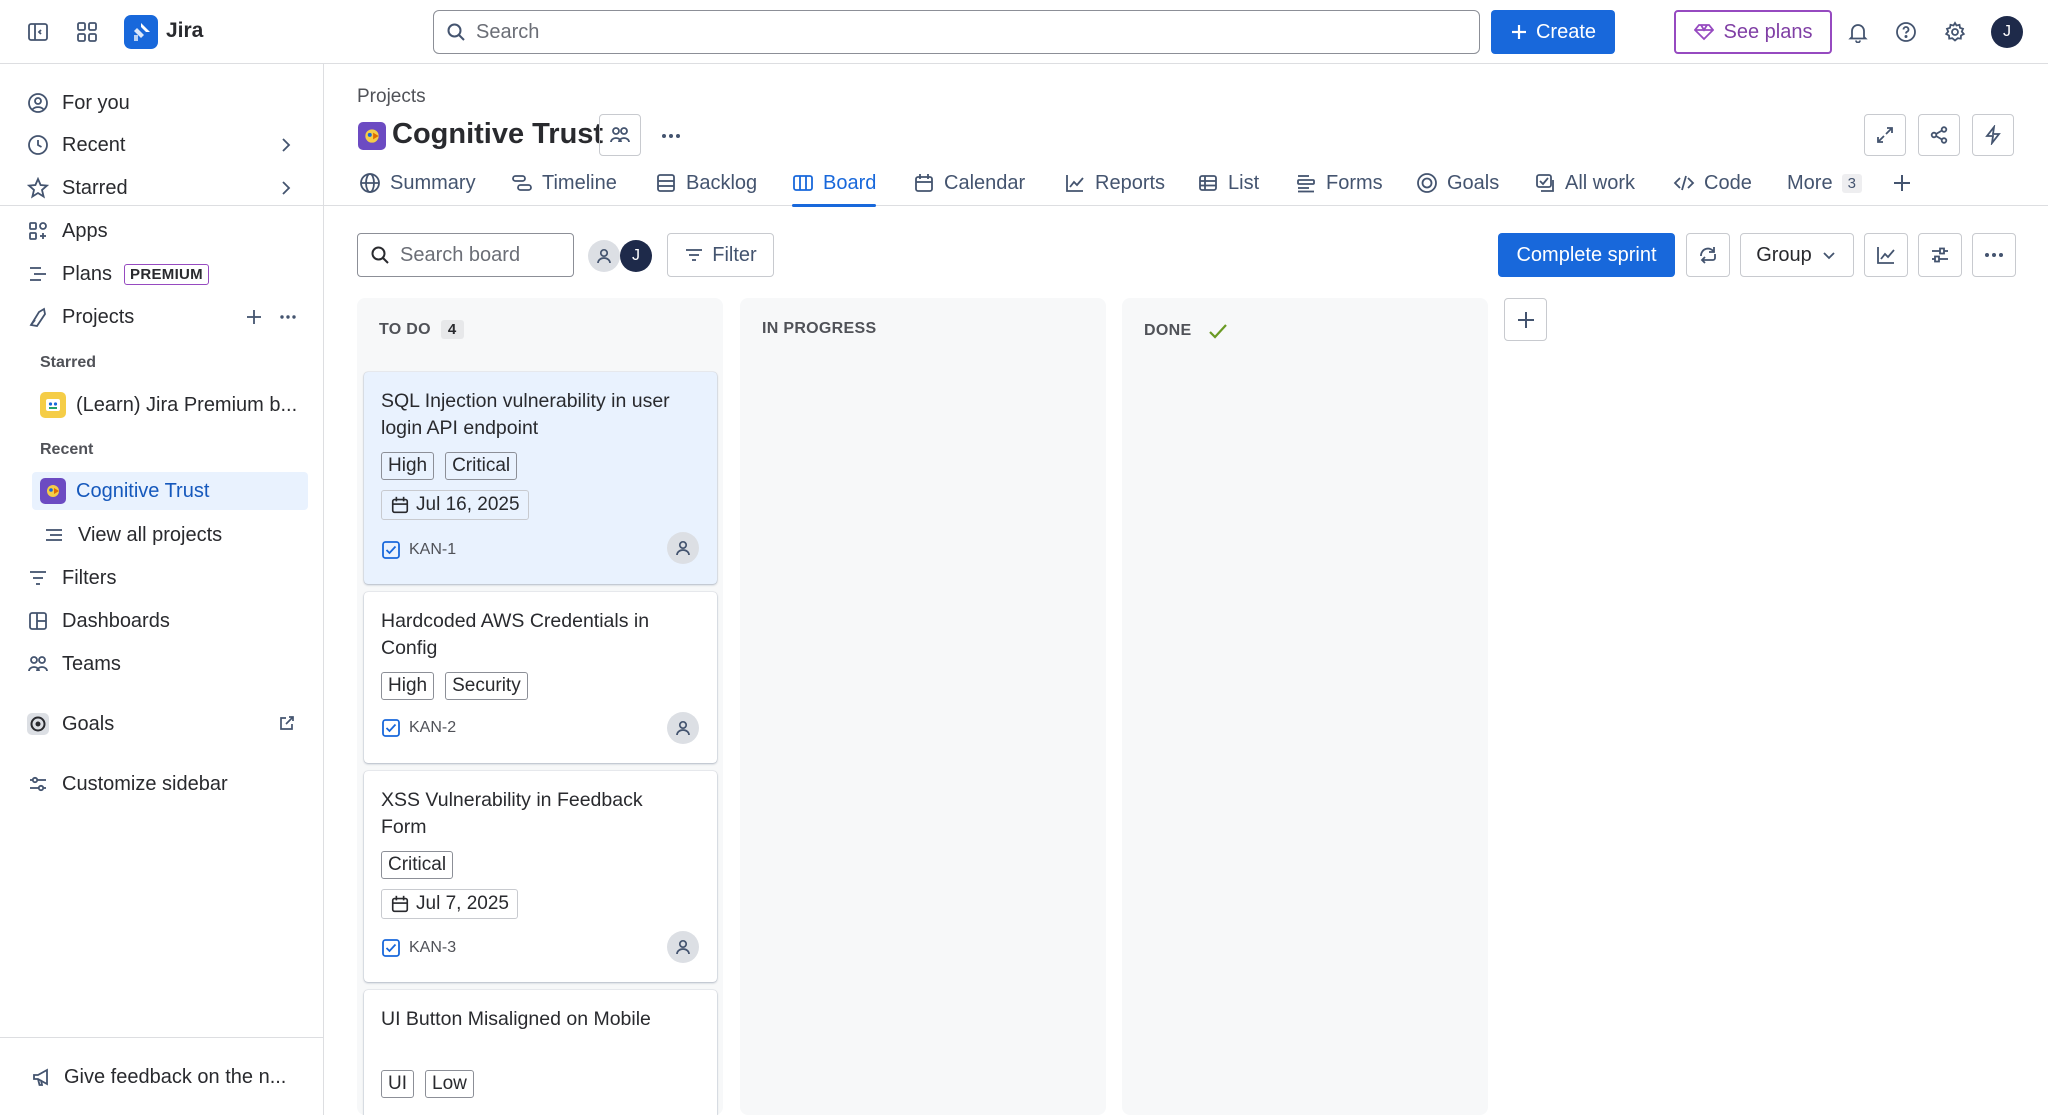 This screenshot has width=2048, height=1115. Describe the element at coordinates (803, 183) in the screenshot. I see `board-icon` at that location.